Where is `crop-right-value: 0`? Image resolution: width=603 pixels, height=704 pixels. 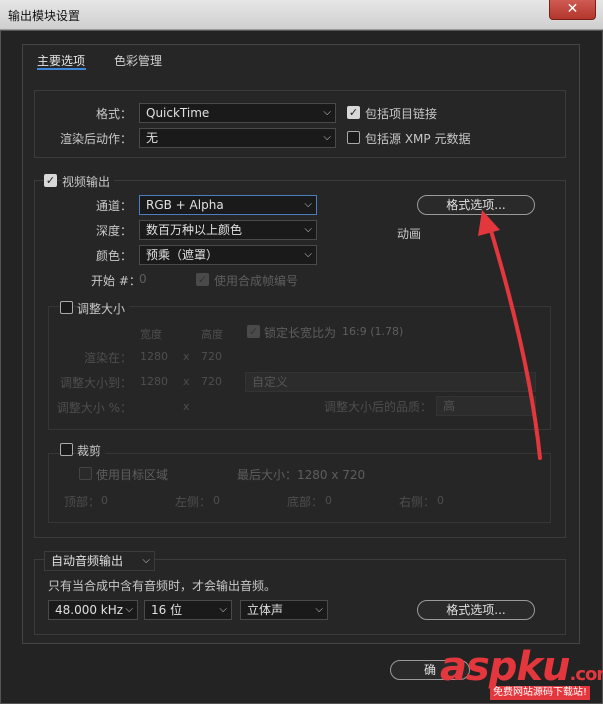
crop-right-value: 0 is located at coordinates (440, 500).